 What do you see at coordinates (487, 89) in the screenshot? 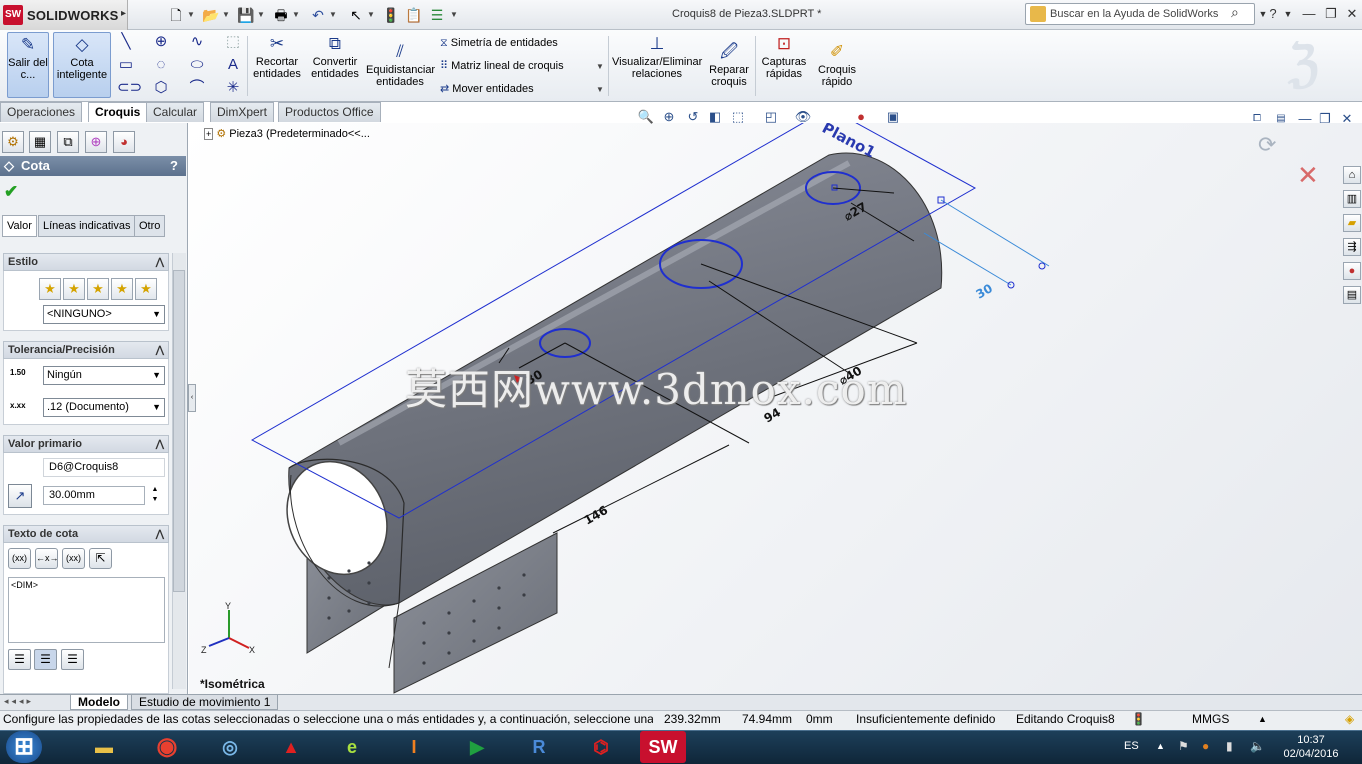
I see `move-entities-button: ⇄ Mover entidades` at bounding box center [487, 89].